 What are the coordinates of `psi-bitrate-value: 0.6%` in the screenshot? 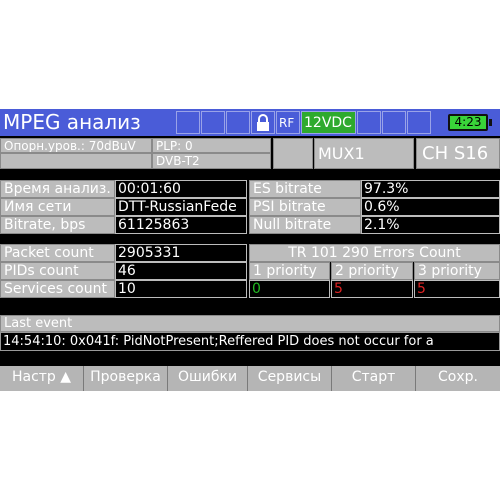 It's located at (430, 207).